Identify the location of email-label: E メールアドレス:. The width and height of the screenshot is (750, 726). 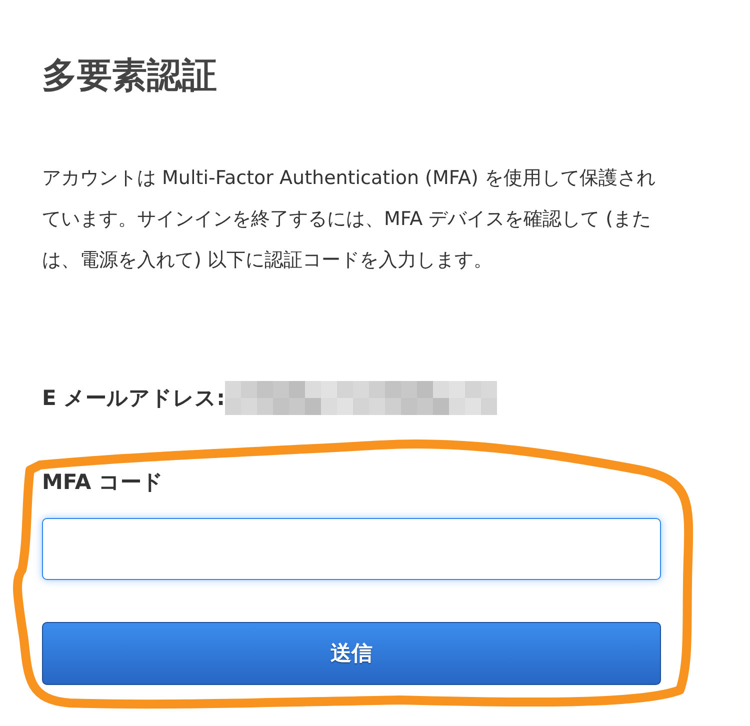
(134, 398).